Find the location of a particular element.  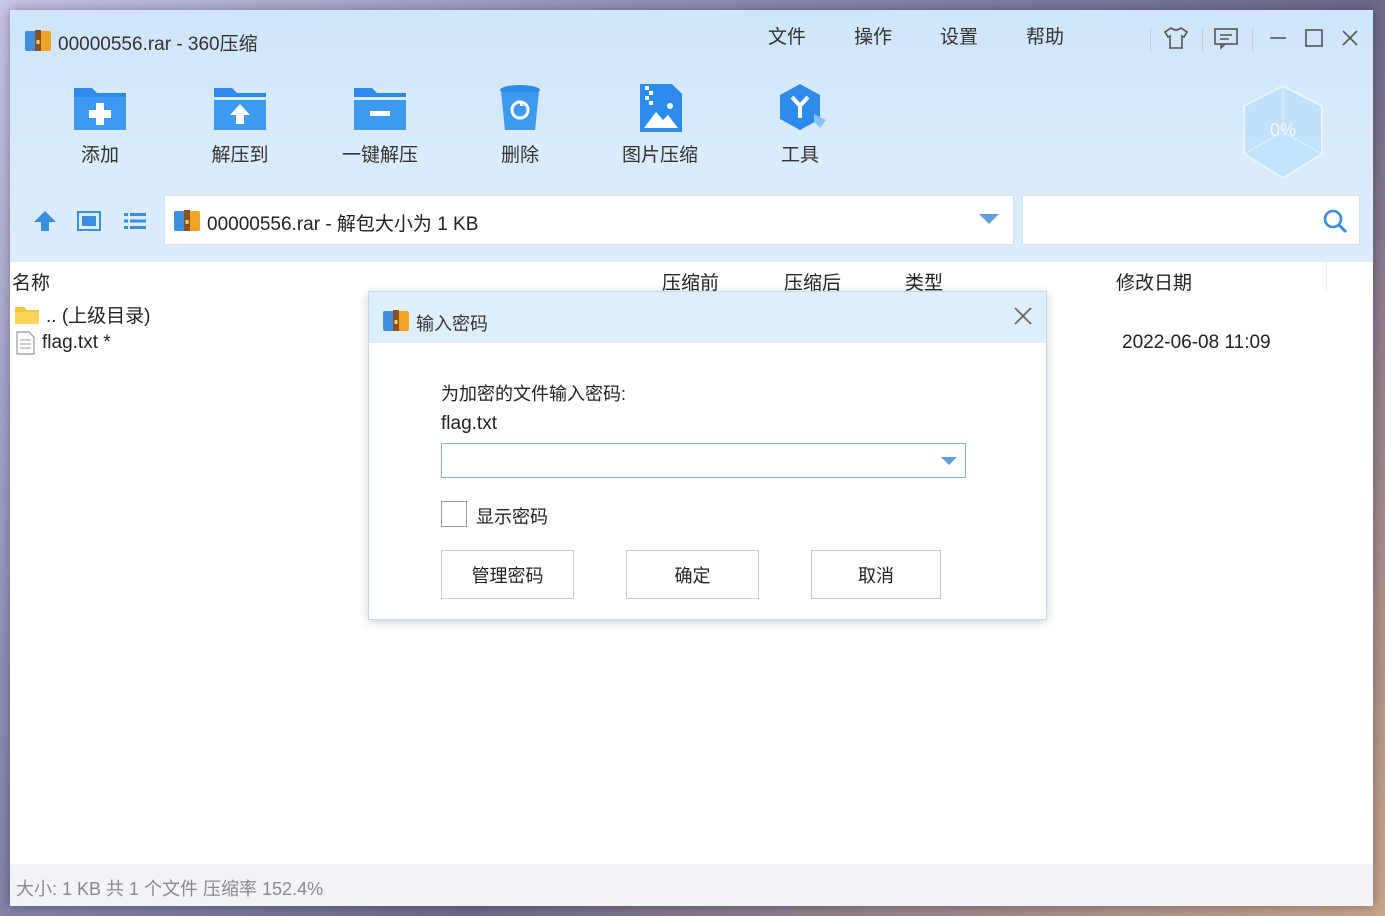

menu-settings: 设置 is located at coordinates (959, 35).